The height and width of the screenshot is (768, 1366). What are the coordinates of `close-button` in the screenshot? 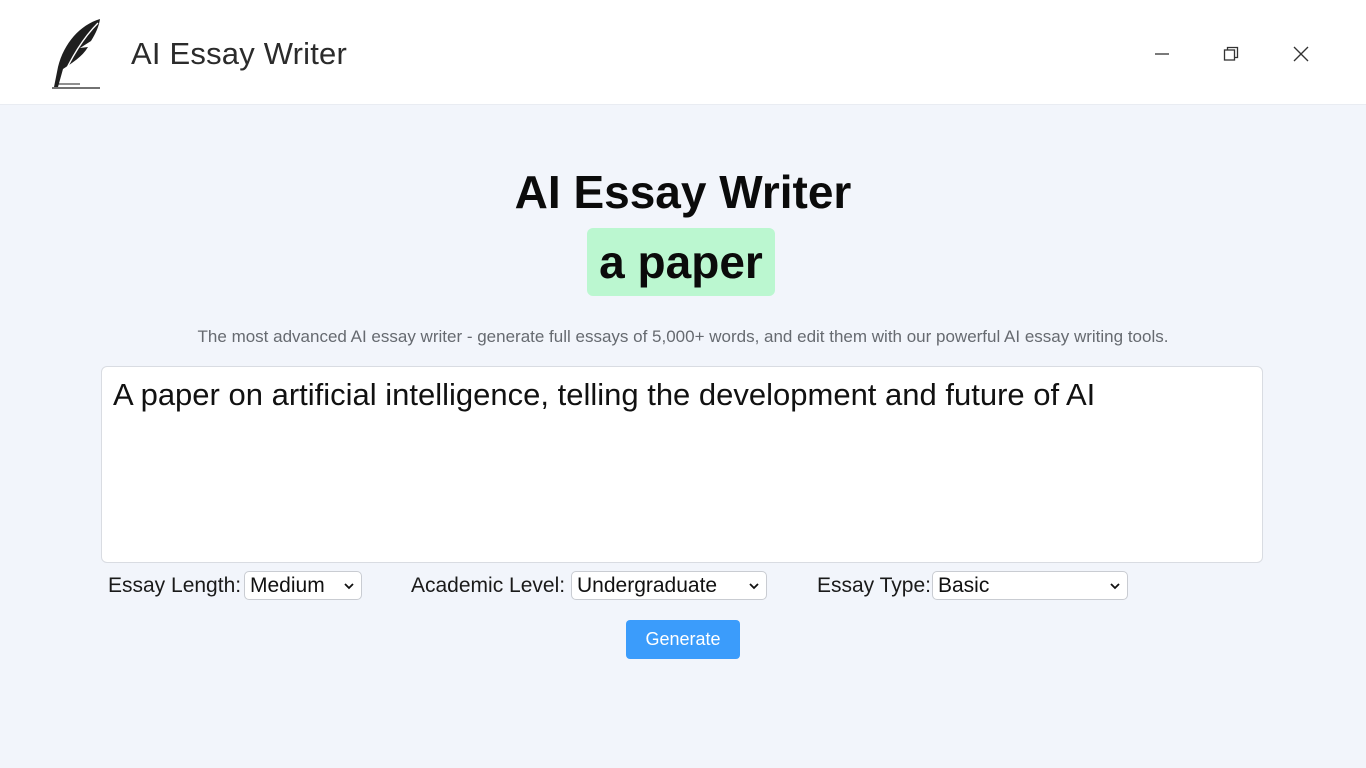 It's located at (1301, 54).